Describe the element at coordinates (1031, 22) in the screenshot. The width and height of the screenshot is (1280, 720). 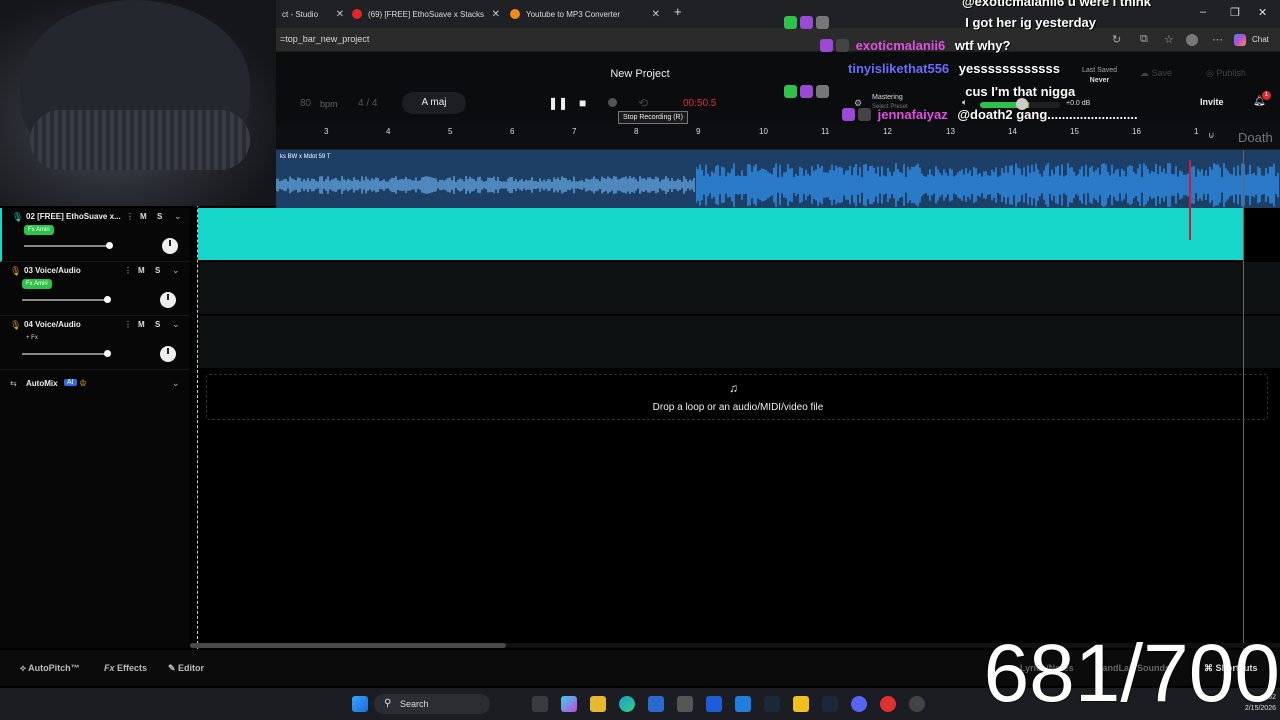
I see `chat-text: I got her ig yesterday` at that location.